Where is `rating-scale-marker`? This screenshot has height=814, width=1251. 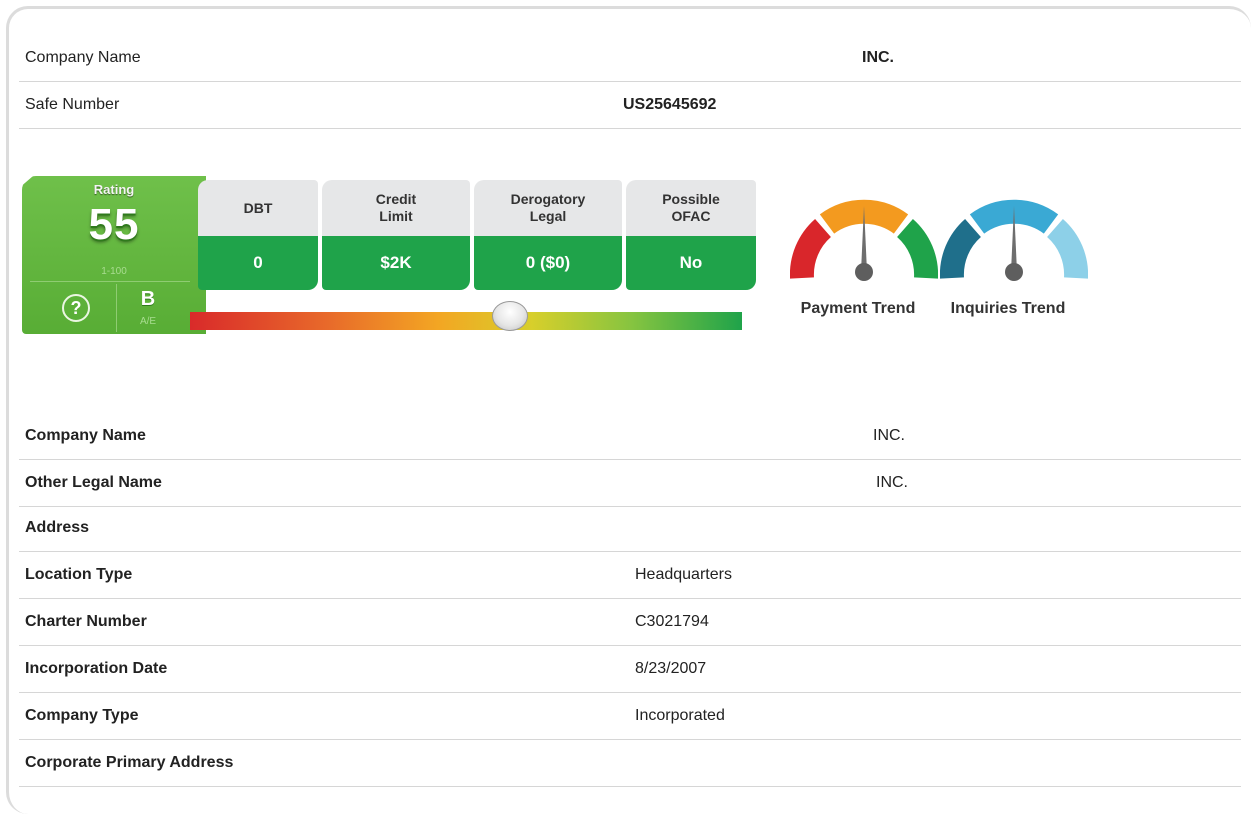 rating-scale-marker is located at coordinates (510, 316).